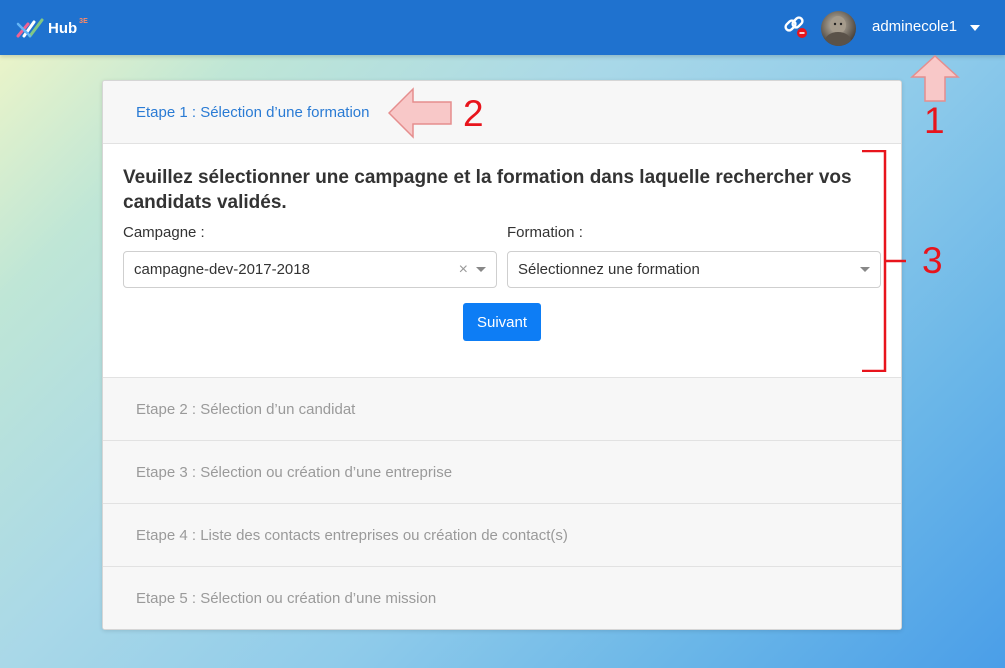 The width and height of the screenshot is (1005, 668). What do you see at coordinates (83, 21) in the screenshot?
I see `logo-superscript: 3E` at bounding box center [83, 21].